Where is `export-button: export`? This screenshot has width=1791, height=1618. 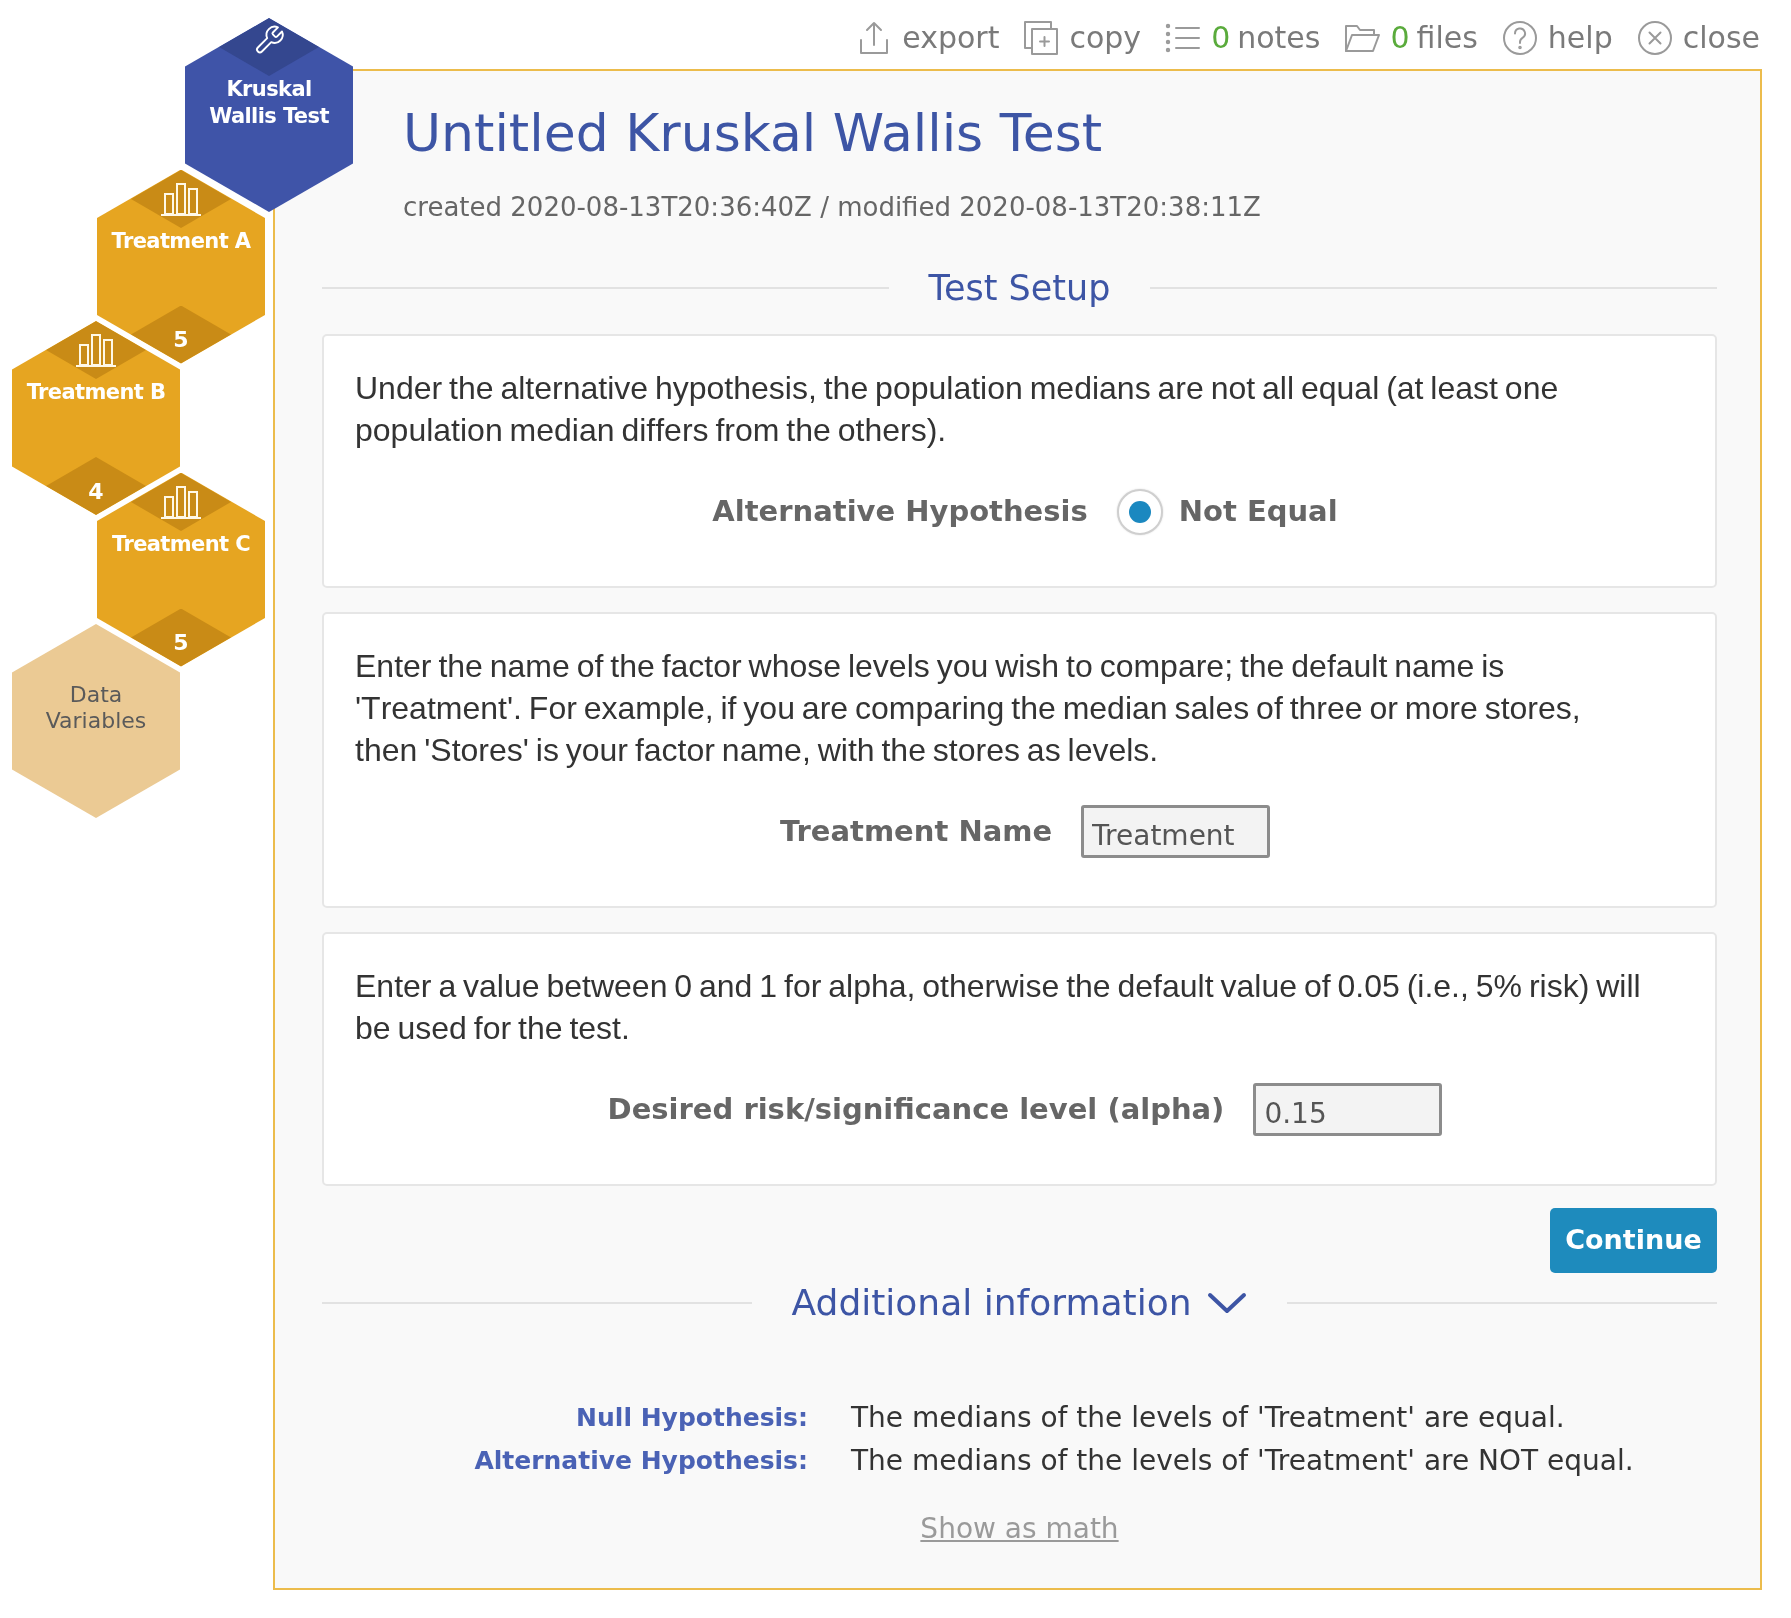 export-button: export is located at coordinates (928, 37).